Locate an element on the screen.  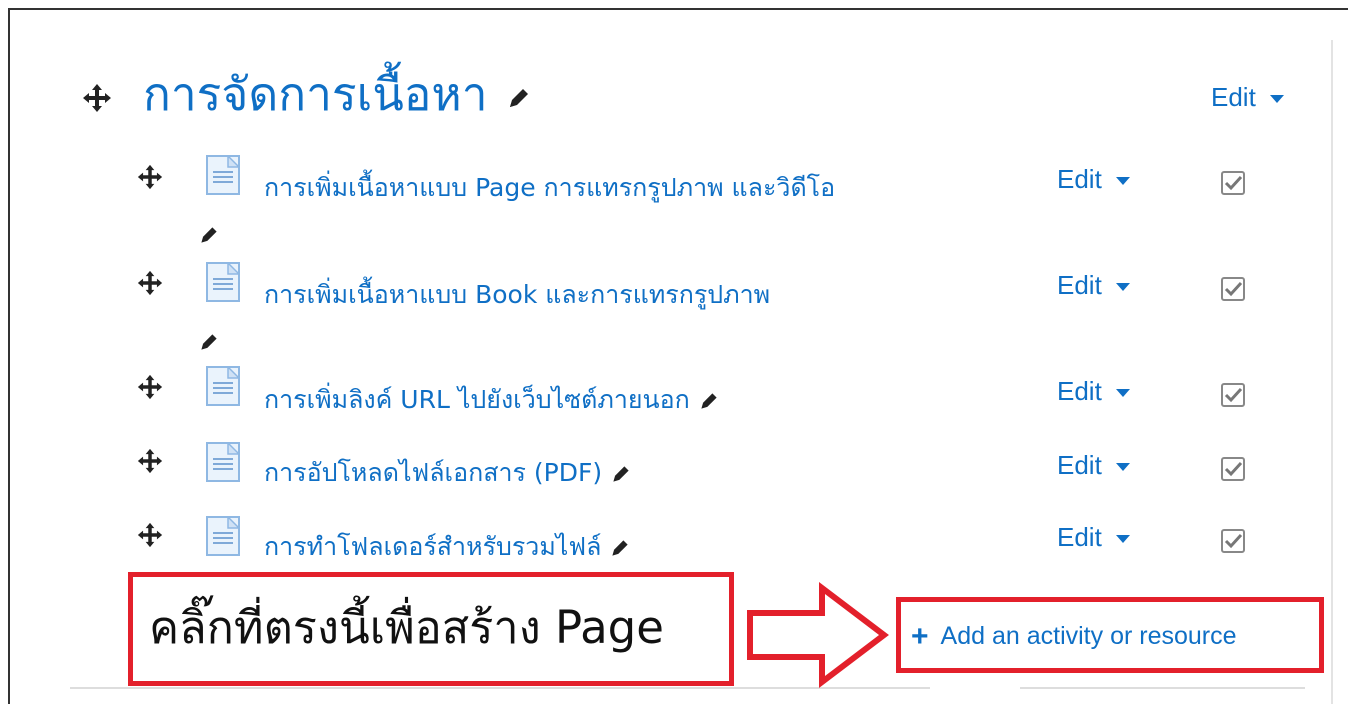
section-title-text: การจัดการเนื้อหา is located at coordinates (315, 94).